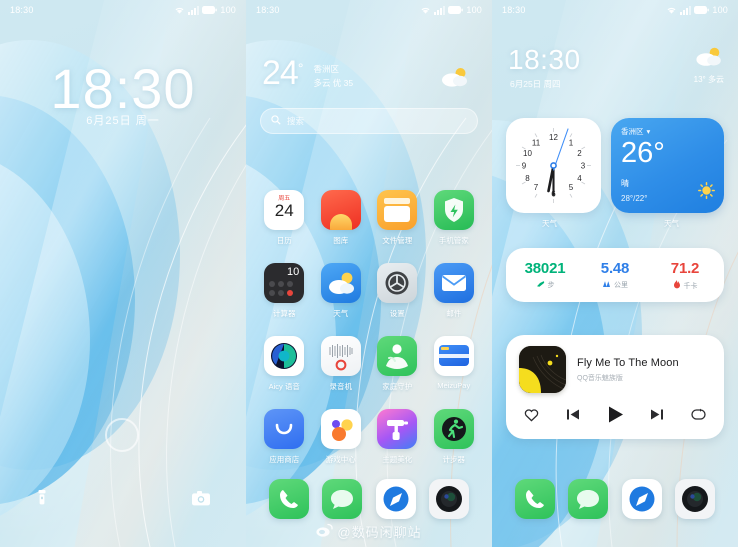 The image size is (738, 547). What do you see at coordinates (397, 283) in the screenshot?
I see `settings-icon` at bounding box center [397, 283].